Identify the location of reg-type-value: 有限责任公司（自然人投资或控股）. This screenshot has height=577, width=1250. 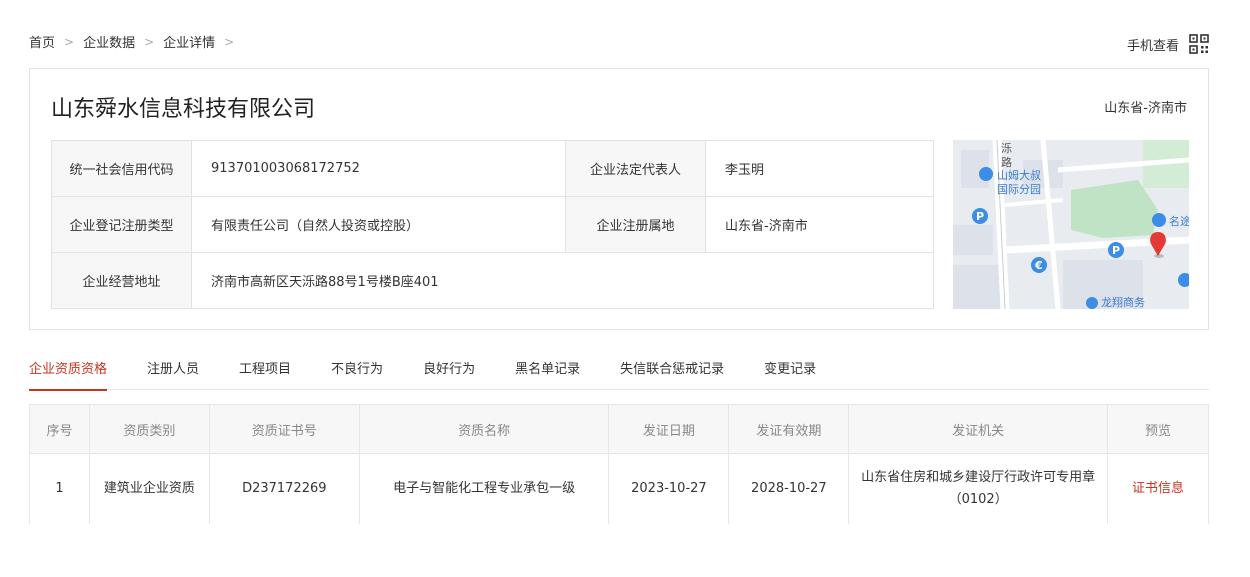
(378, 224).